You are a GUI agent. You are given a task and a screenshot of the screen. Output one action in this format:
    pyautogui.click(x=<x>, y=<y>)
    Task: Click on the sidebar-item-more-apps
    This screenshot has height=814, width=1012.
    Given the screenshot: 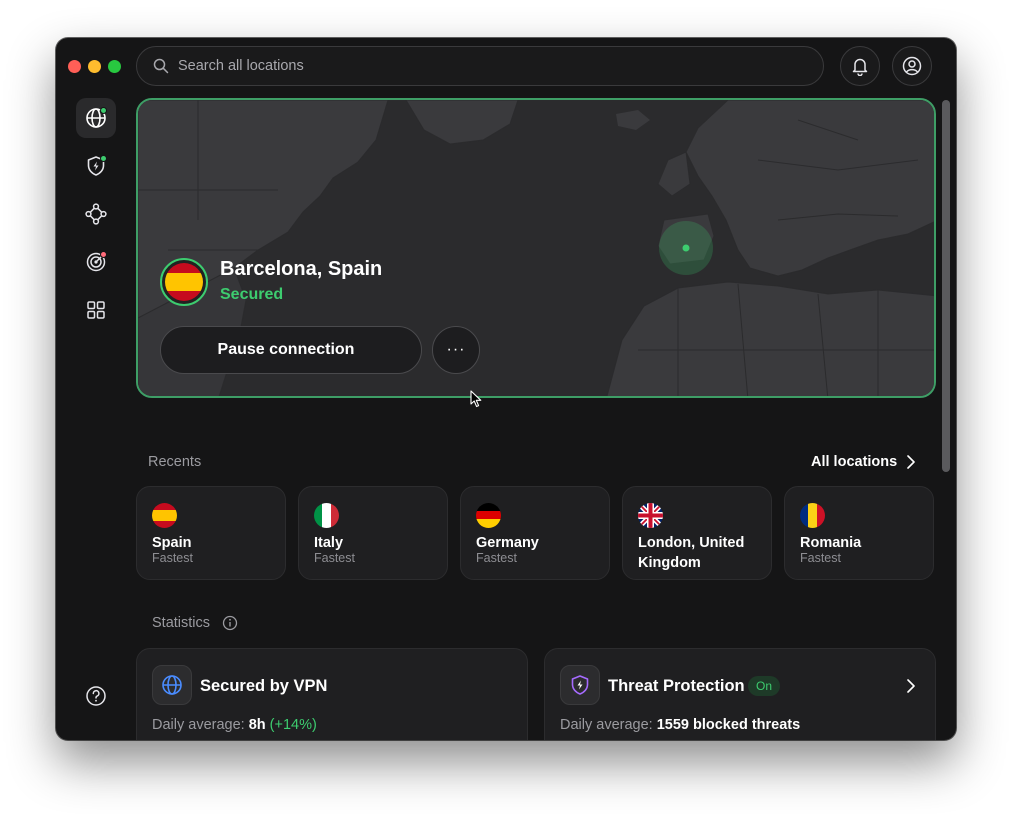 What is the action you would take?
    pyautogui.click(x=96, y=310)
    